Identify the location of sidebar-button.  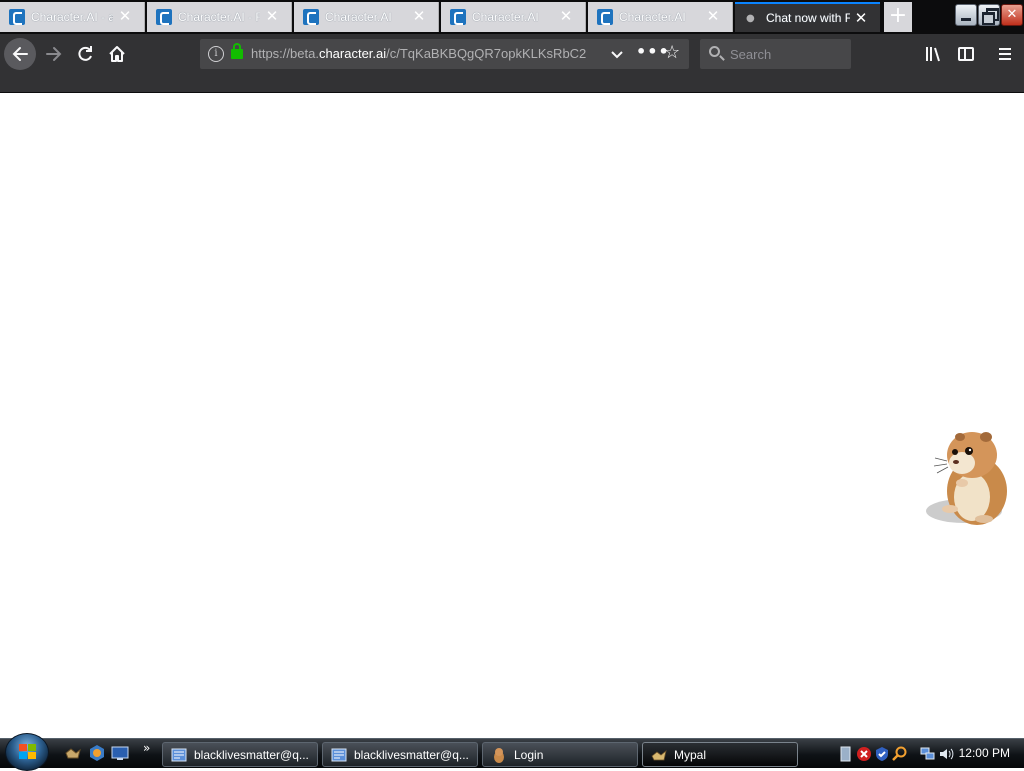
(966, 54).